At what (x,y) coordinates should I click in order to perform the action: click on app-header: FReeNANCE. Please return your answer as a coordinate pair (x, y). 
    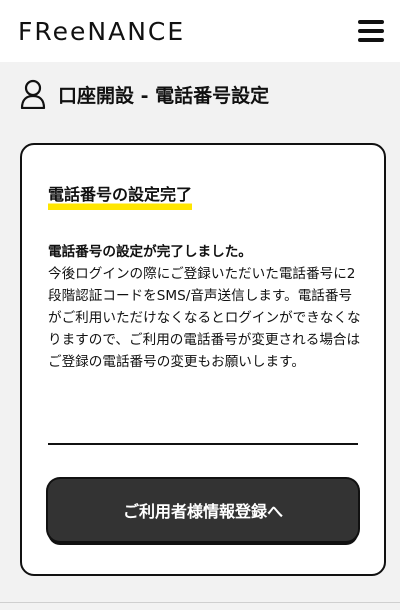
    Looking at the image, I should click on (200, 31).